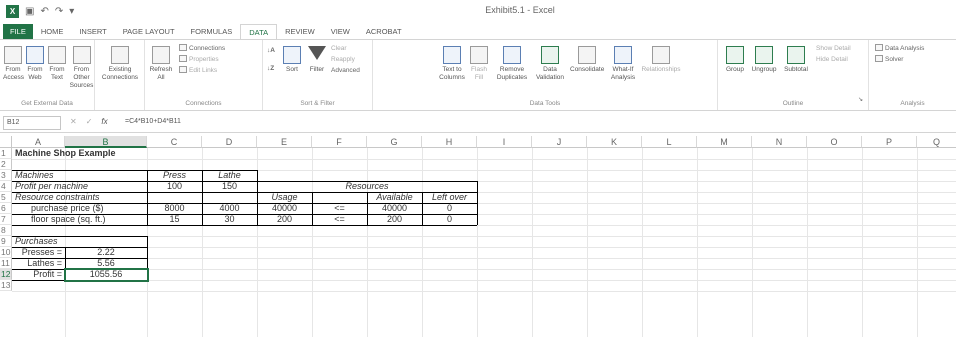 The height and width of the screenshot is (337, 956). I want to click on cell-c4: 100, so click(174, 186).